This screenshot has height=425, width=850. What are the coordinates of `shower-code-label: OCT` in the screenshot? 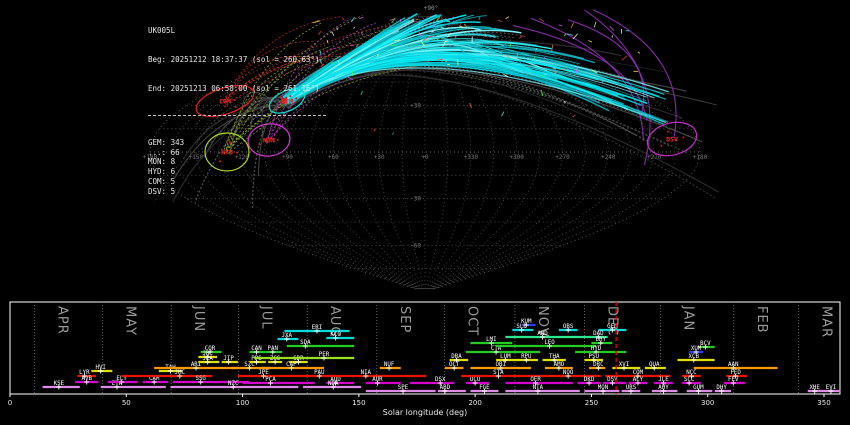 It's located at (454, 365).